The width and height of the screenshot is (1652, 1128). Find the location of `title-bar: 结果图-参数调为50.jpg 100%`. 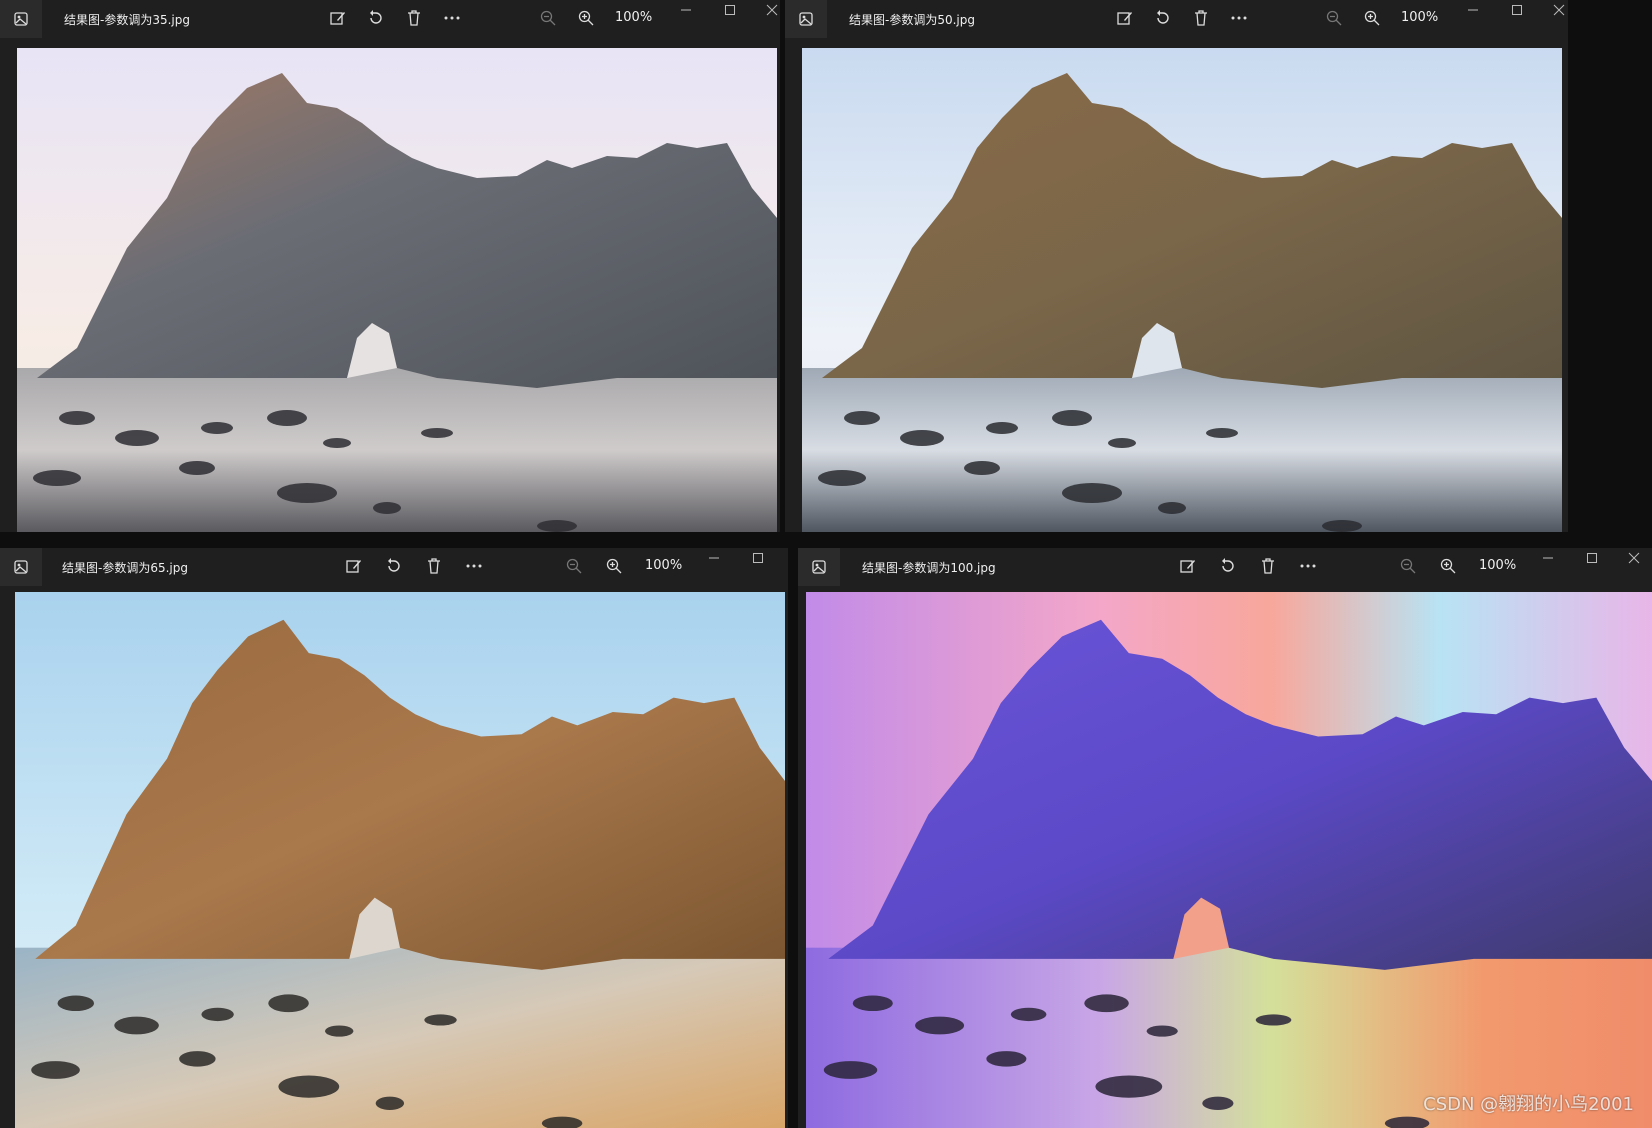

title-bar: 结果图-参数调为50.jpg 100% is located at coordinates (1176, 19).